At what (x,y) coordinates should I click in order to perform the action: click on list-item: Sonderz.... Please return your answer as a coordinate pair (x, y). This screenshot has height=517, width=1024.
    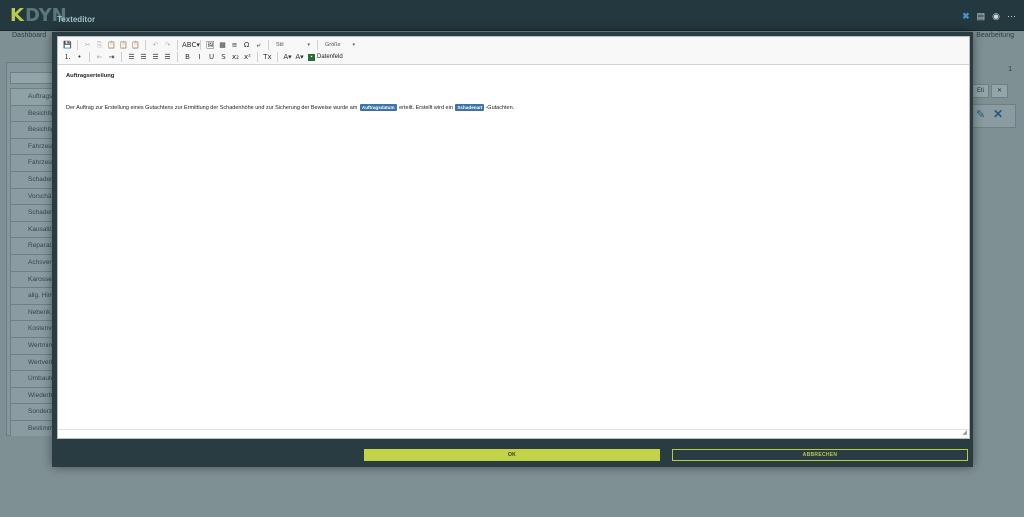
    Looking at the image, I should click on (33, 411).